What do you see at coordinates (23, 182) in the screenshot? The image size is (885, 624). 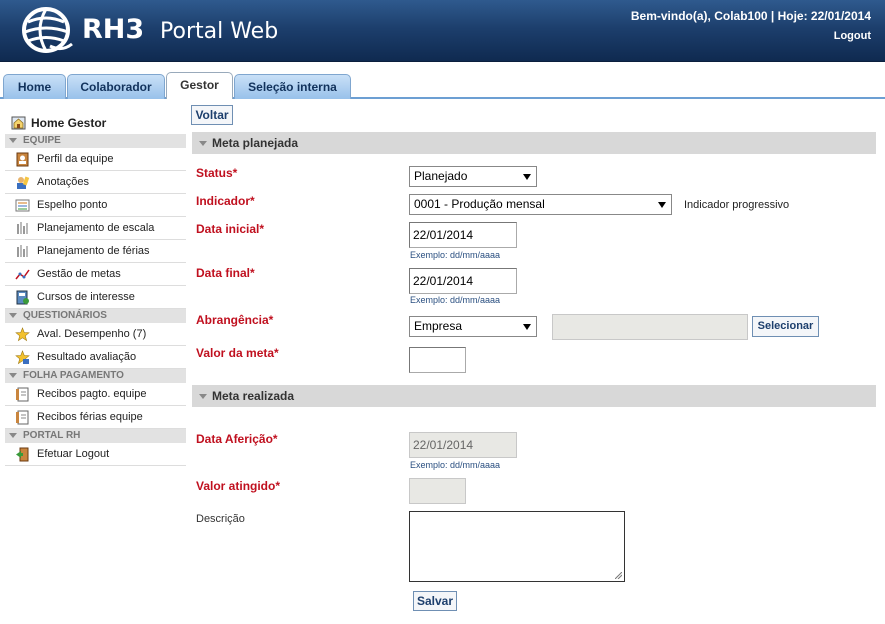 I see `notes-icon` at bounding box center [23, 182].